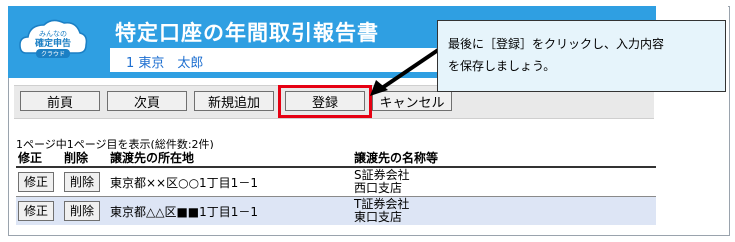  I want to click on name-cell: T証券会社 東口支店, so click(504, 210).